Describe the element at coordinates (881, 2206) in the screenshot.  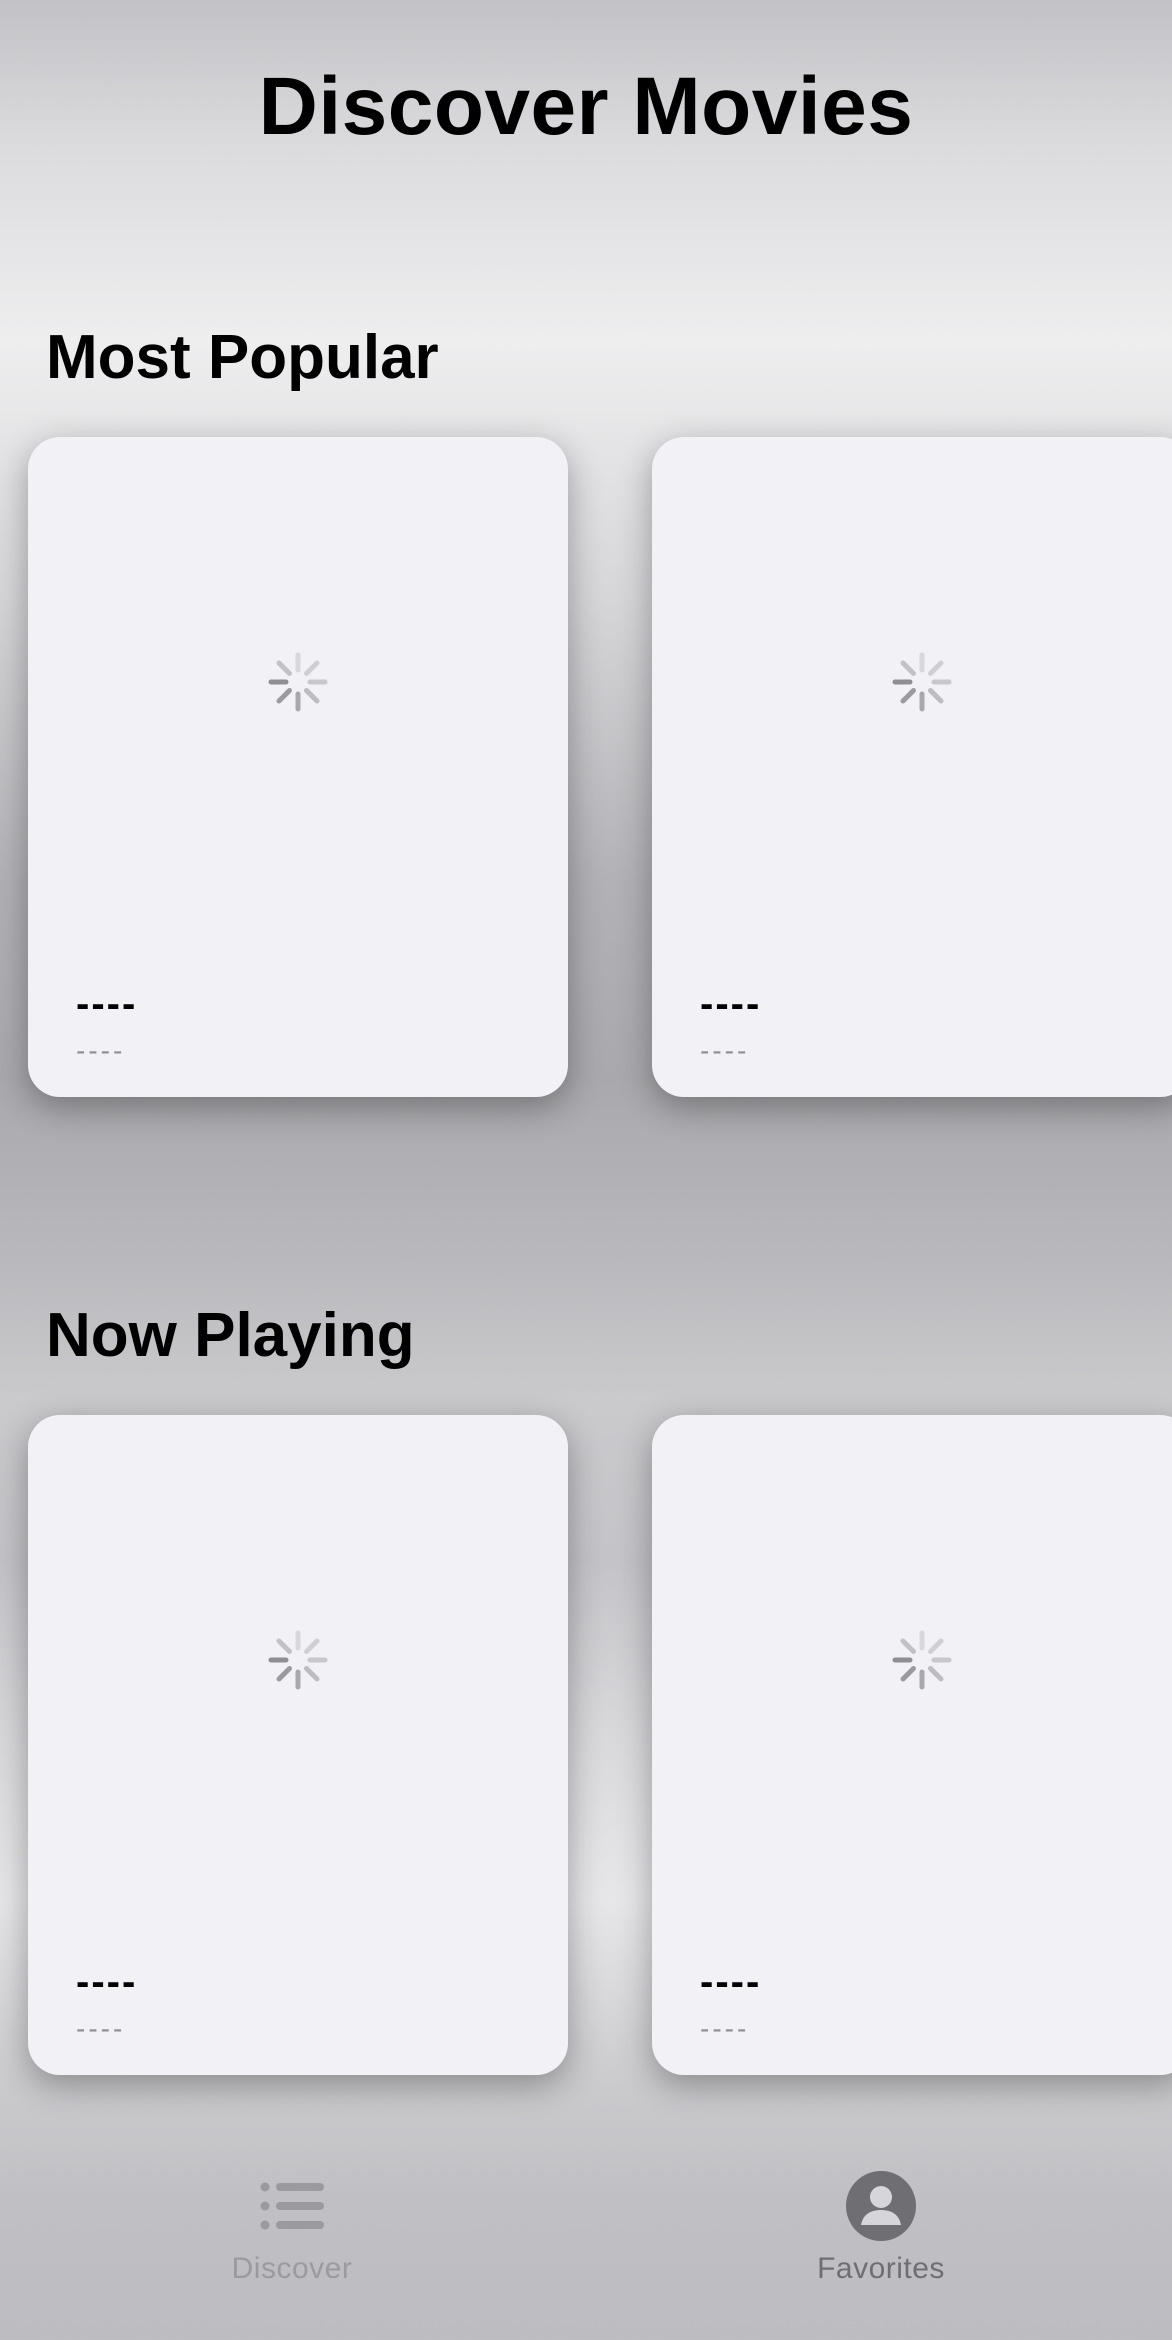
I see `person-icon` at that location.